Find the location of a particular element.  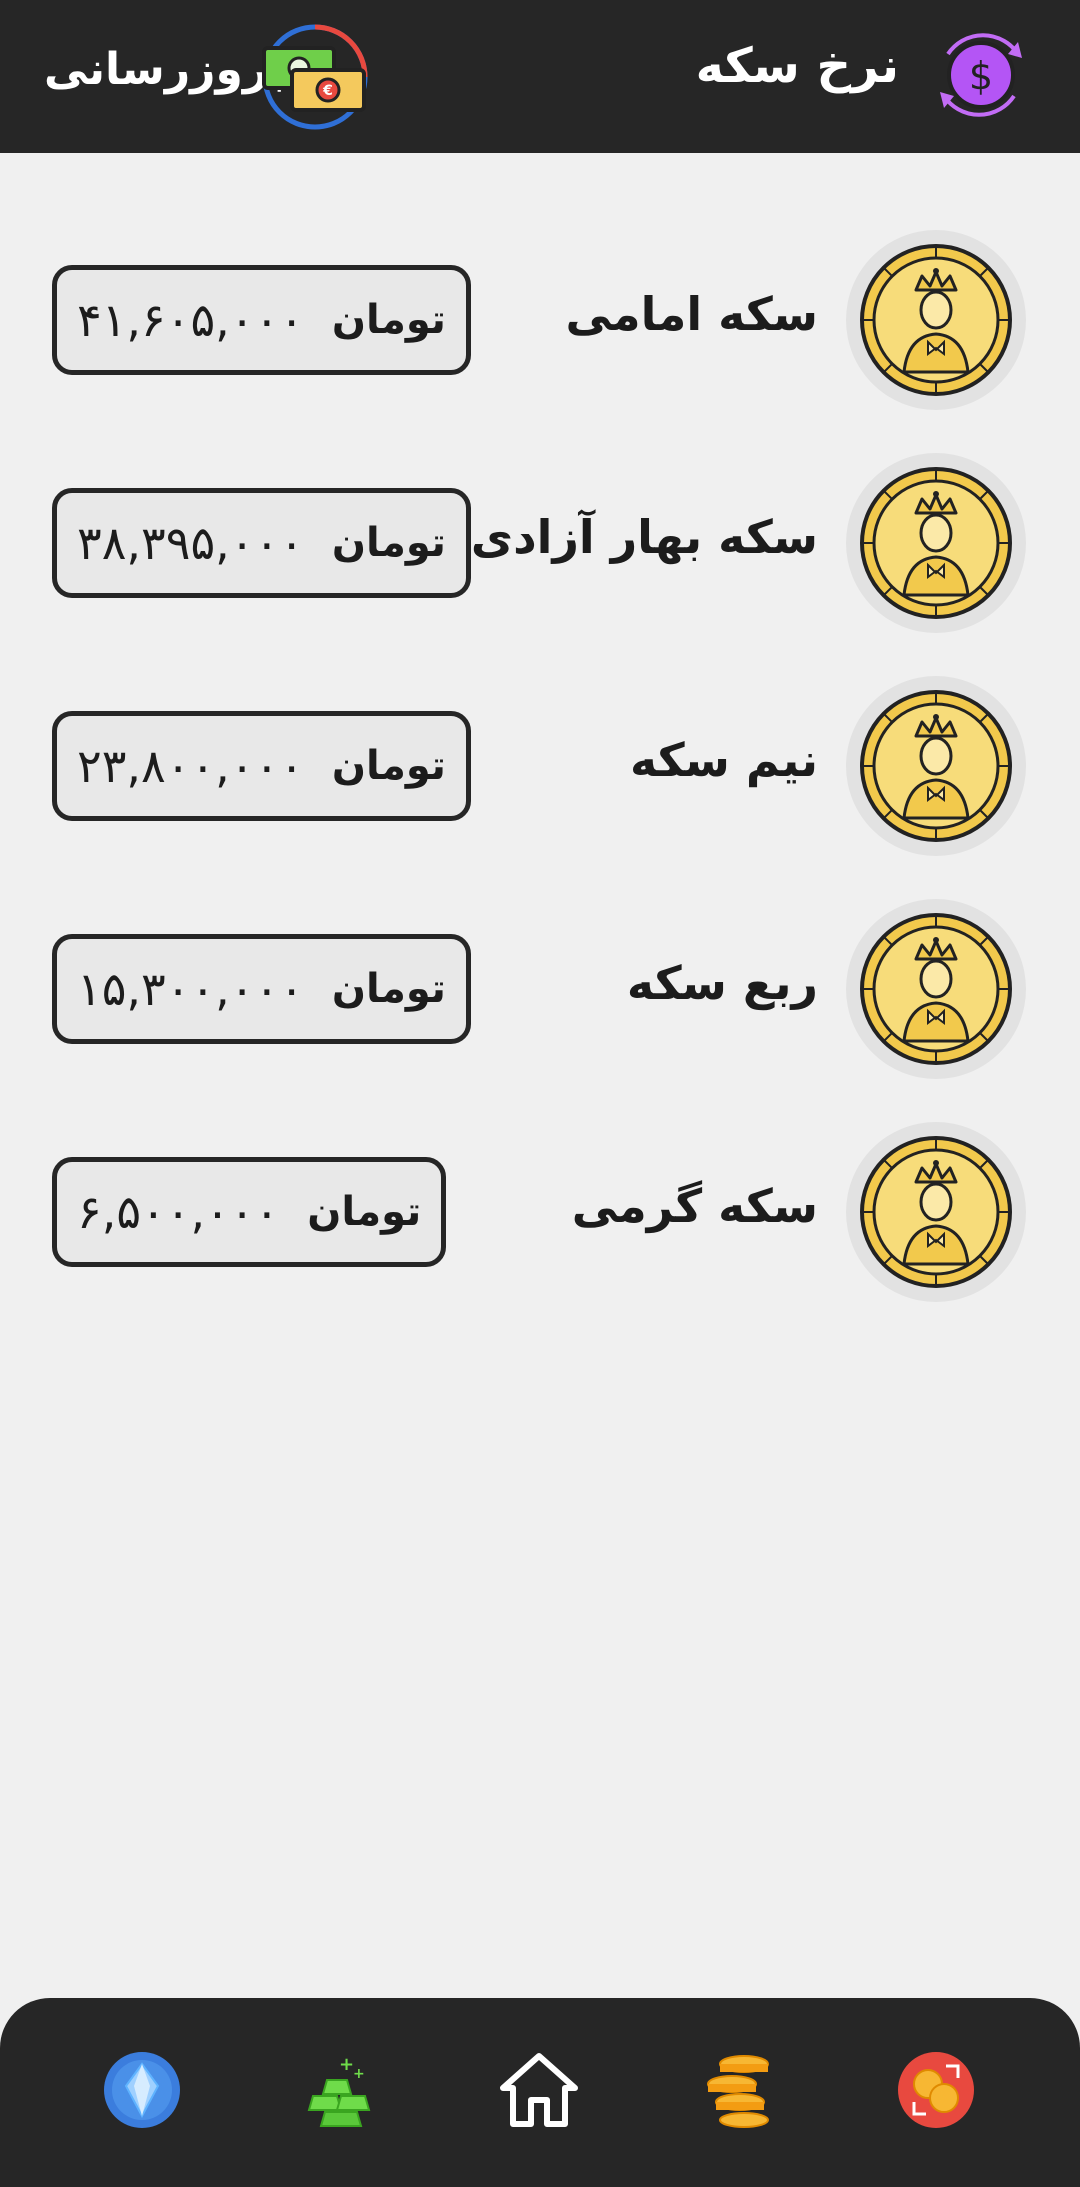

price-value: ۶,۵۰۰,۰۰۰ is located at coordinates (178, 1212).